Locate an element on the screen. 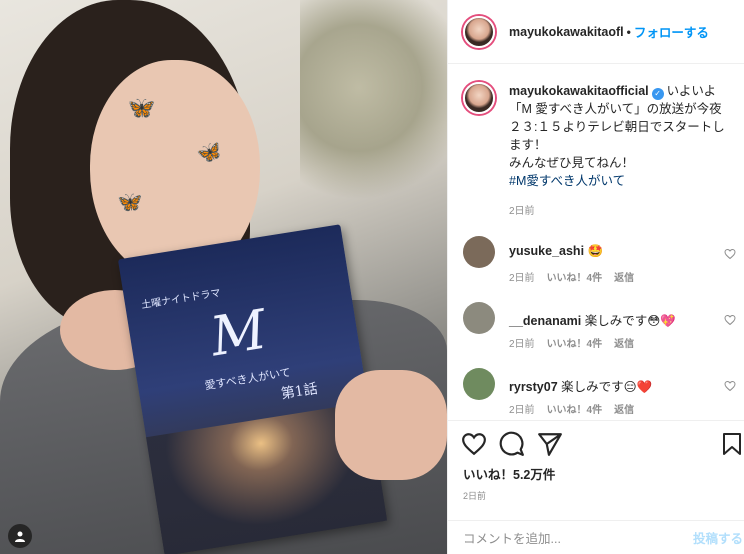 Image resolution: width=744 pixels, height=554 pixels. post-comment-button: 投稿する is located at coordinates (718, 537).